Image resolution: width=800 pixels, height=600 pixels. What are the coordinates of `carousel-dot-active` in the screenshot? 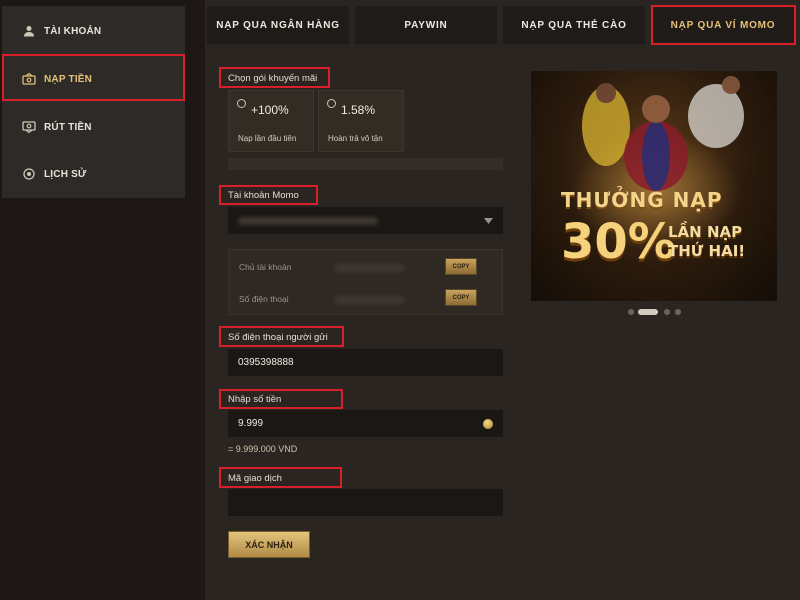 It's located at (648, 312).